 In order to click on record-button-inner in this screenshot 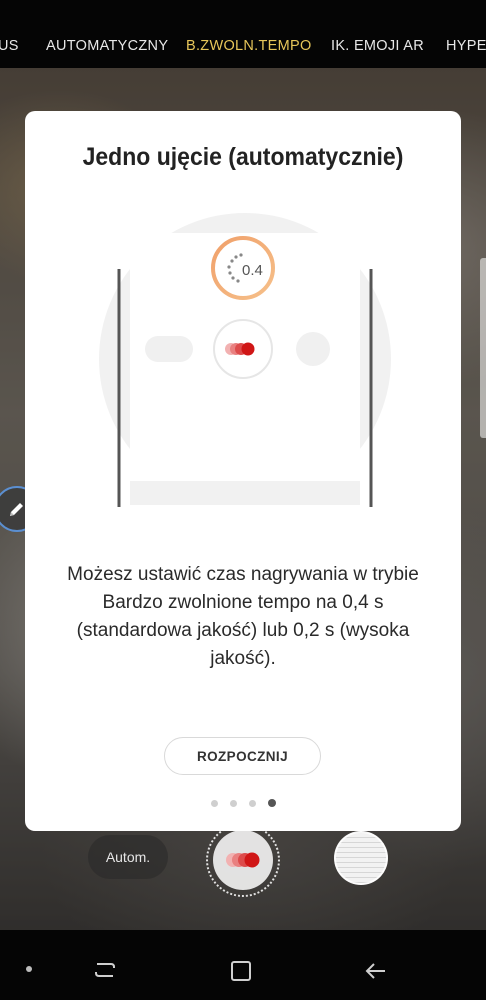, I will do `click(243, 860)`.